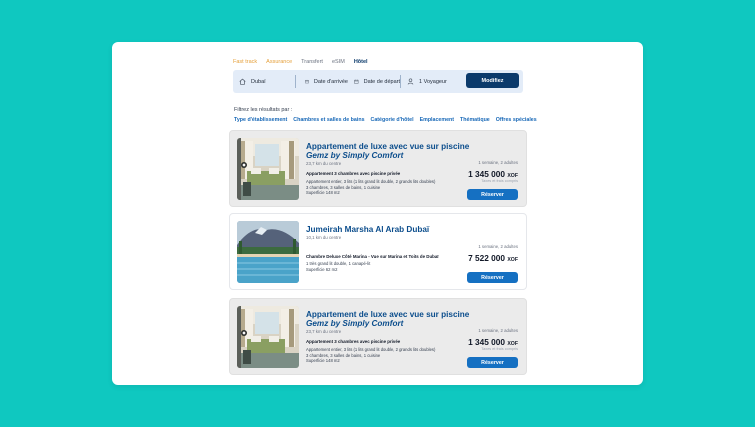 The image size is (755, 427). Describe the element at coordinates (437, 120) in the screenshot. I see `filter-emplacement: Emplacement` at that location.